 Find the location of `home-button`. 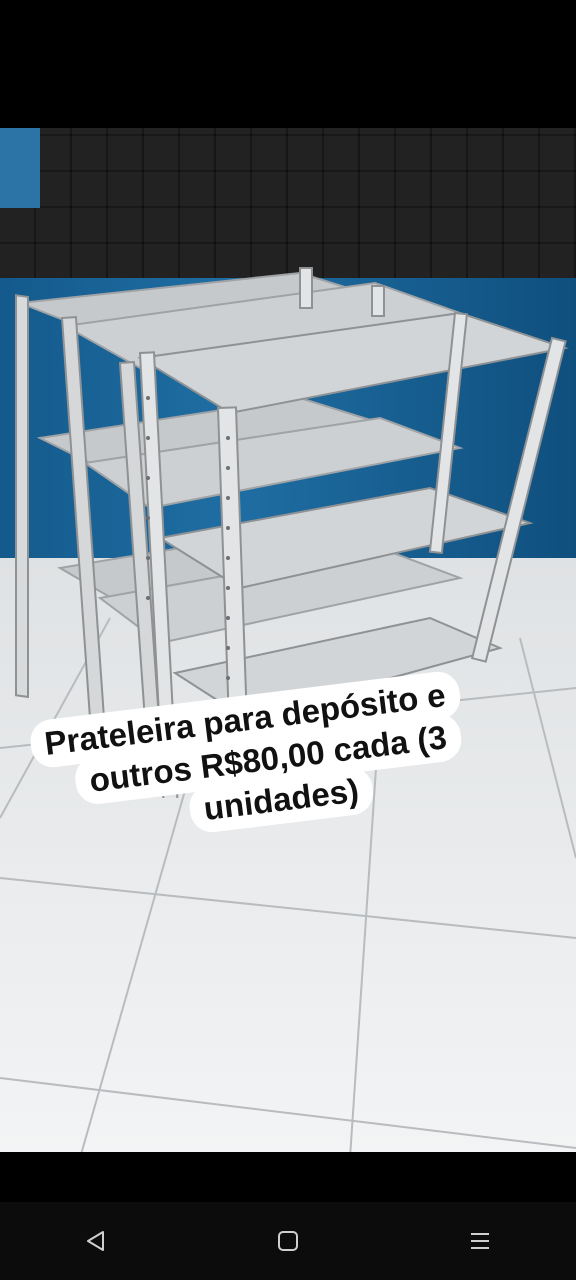

home-button is located at coordinates (288, 1241).